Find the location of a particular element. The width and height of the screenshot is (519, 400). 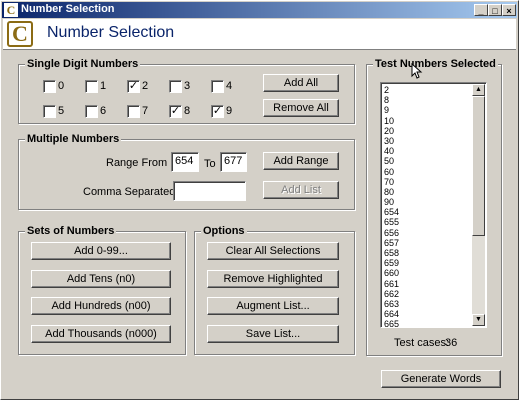

scroll-down-icon: ▼ is located at coordinates (478, 320).